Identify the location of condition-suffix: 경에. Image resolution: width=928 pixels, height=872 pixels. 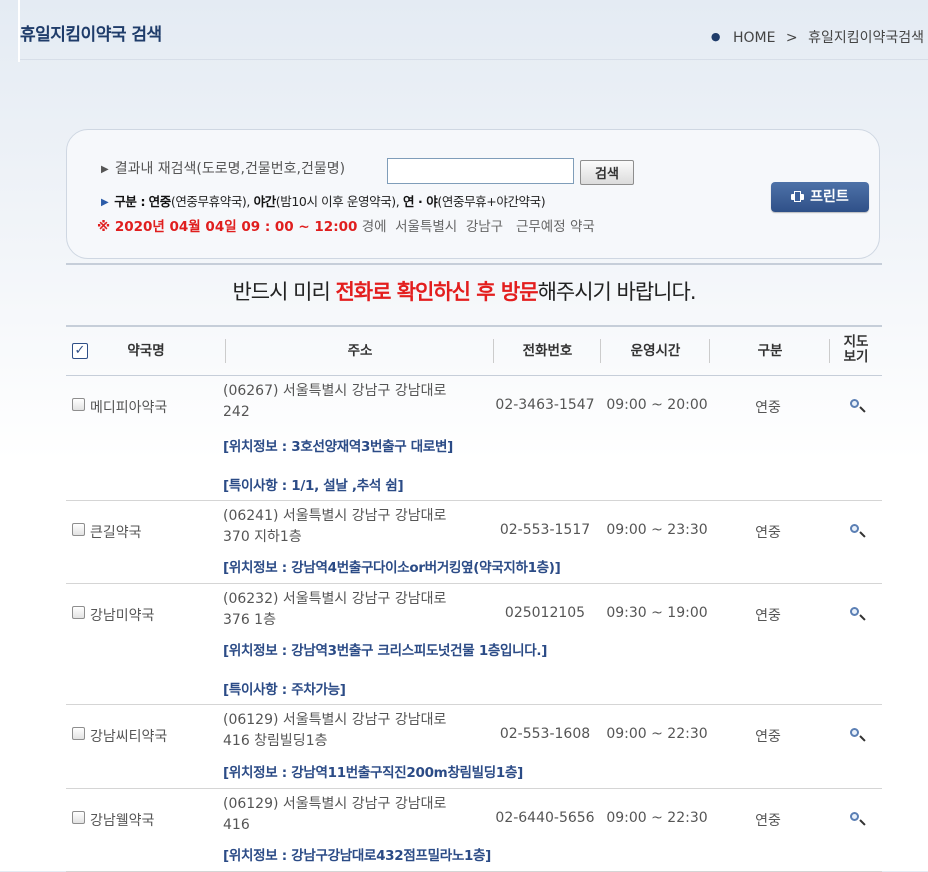
(374, 227).